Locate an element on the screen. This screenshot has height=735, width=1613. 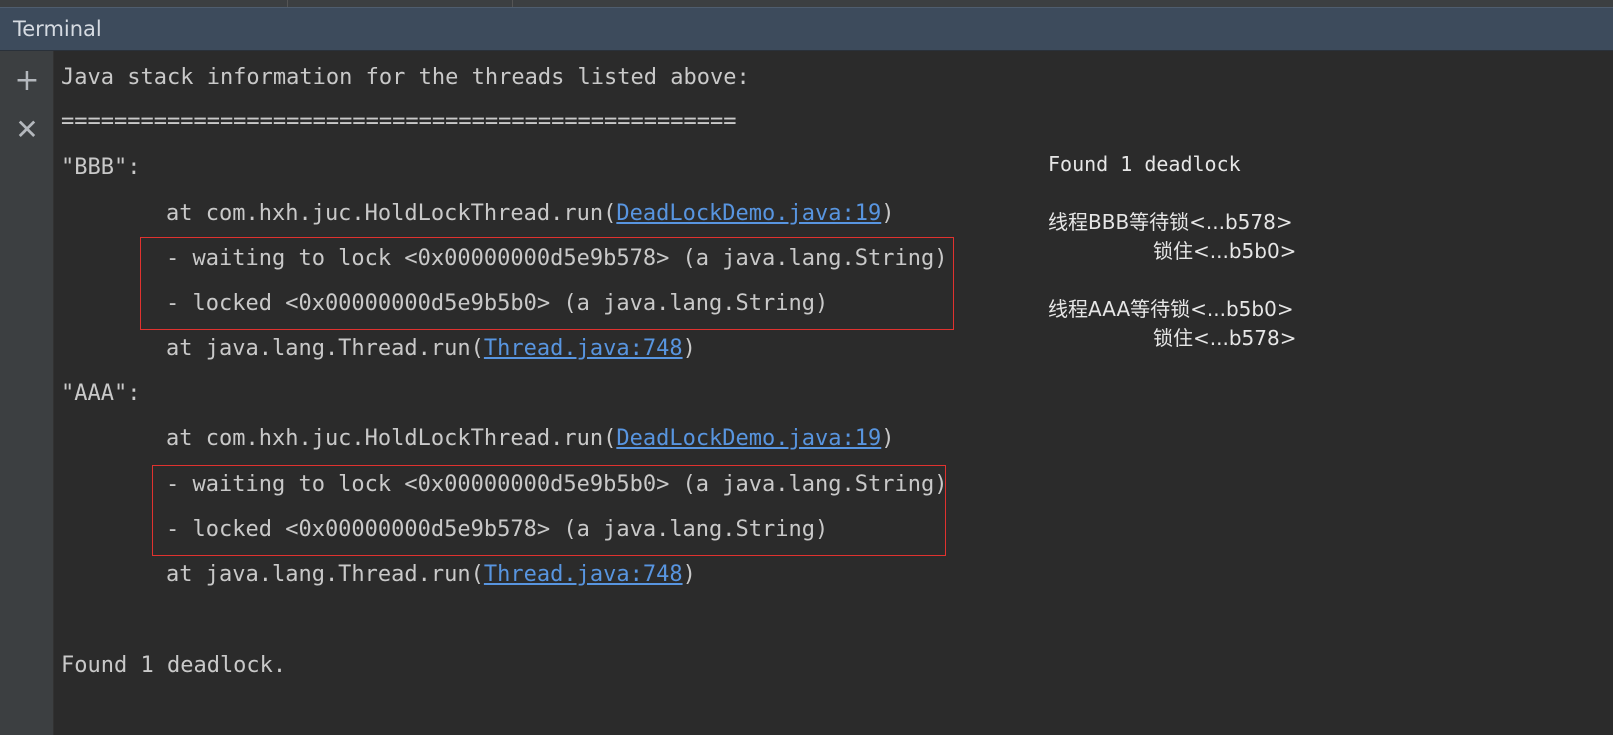
deadlock-summary: Found 1 deadlock. is located at coordinates (174, 665).